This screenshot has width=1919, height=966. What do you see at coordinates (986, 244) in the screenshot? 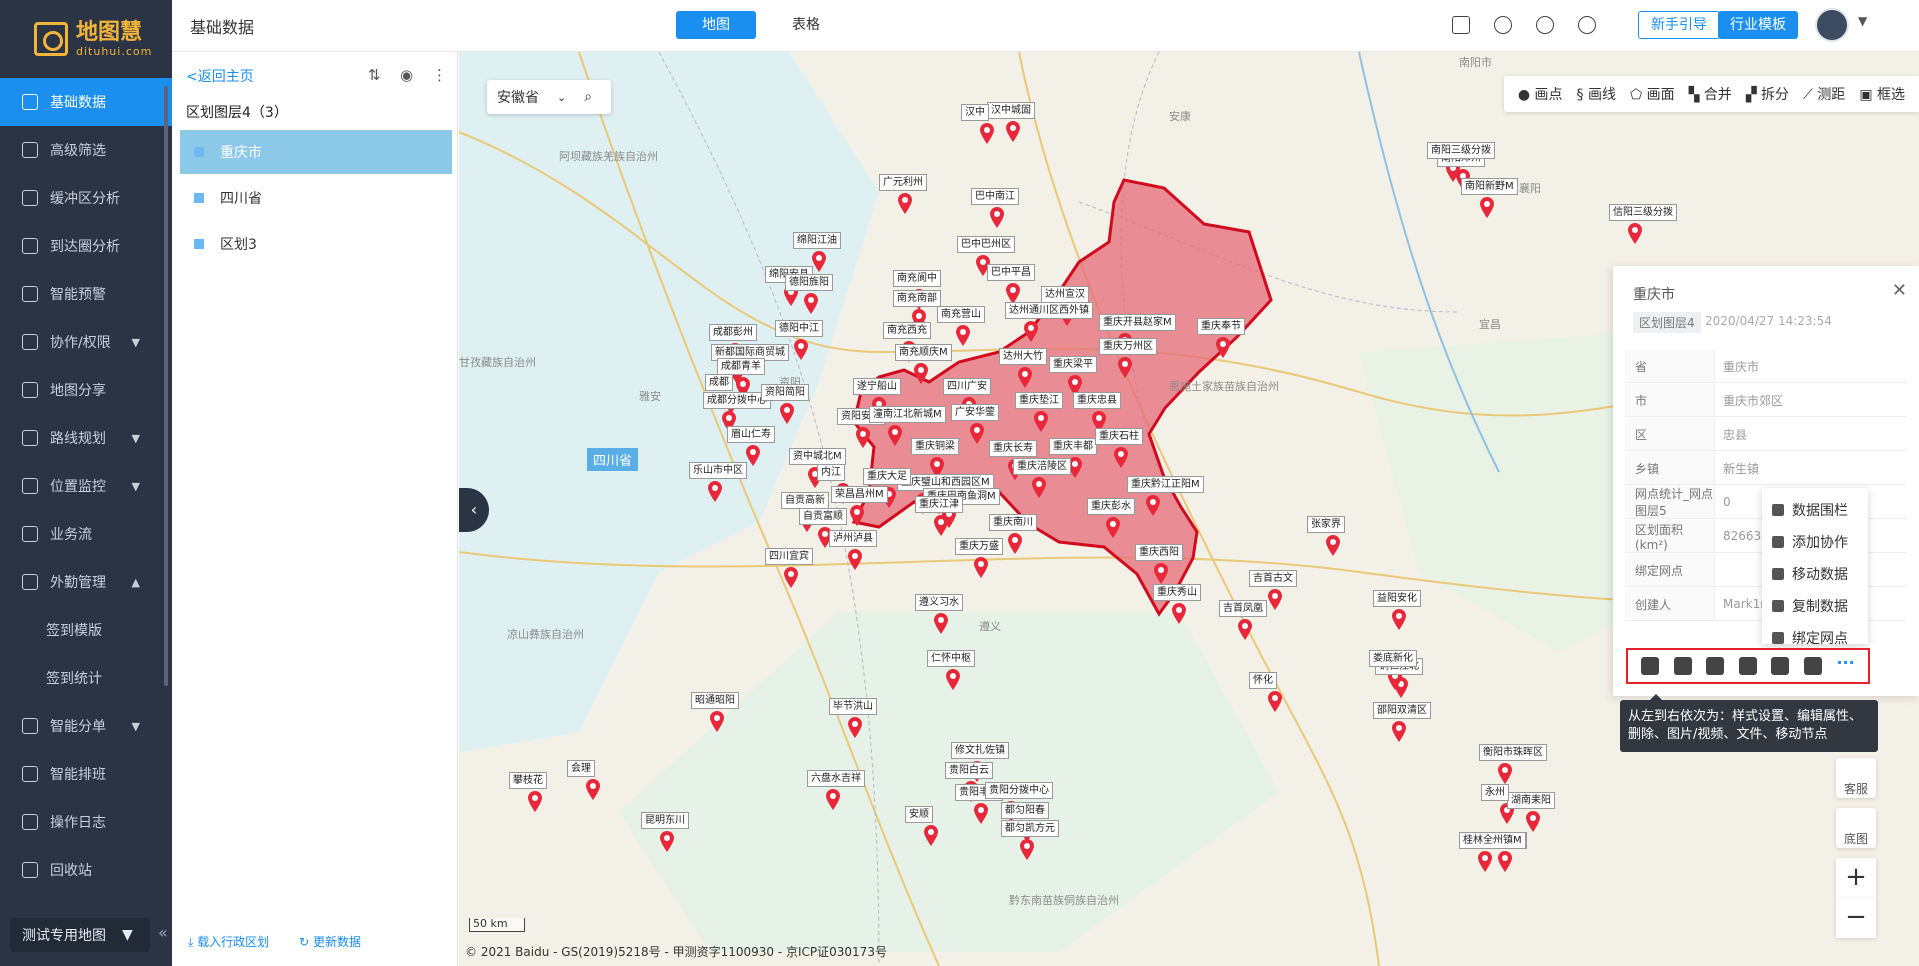
I see `map-point-label: 巴中巴州区` at bounding box center [986, 244].